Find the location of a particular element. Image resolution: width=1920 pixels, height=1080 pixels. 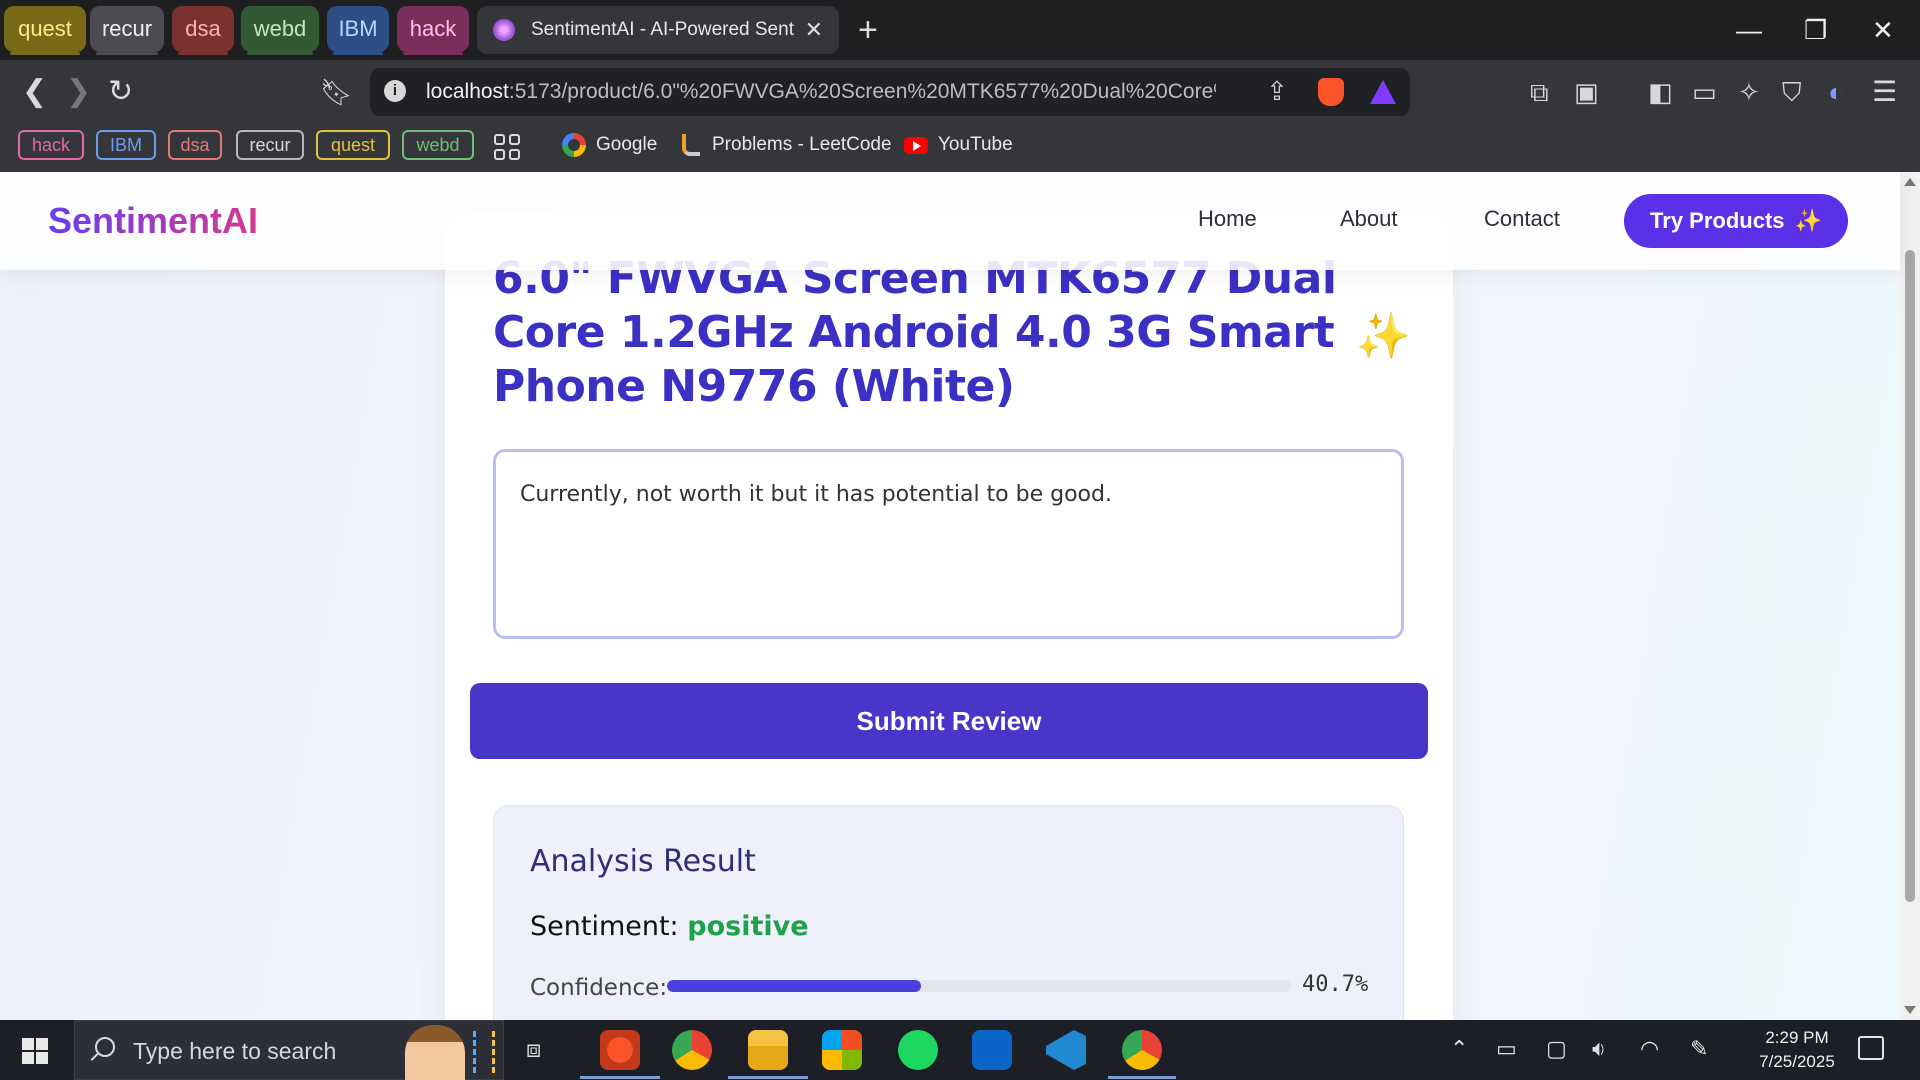

chrome-app-icon is located at coordinates (692, 1050).